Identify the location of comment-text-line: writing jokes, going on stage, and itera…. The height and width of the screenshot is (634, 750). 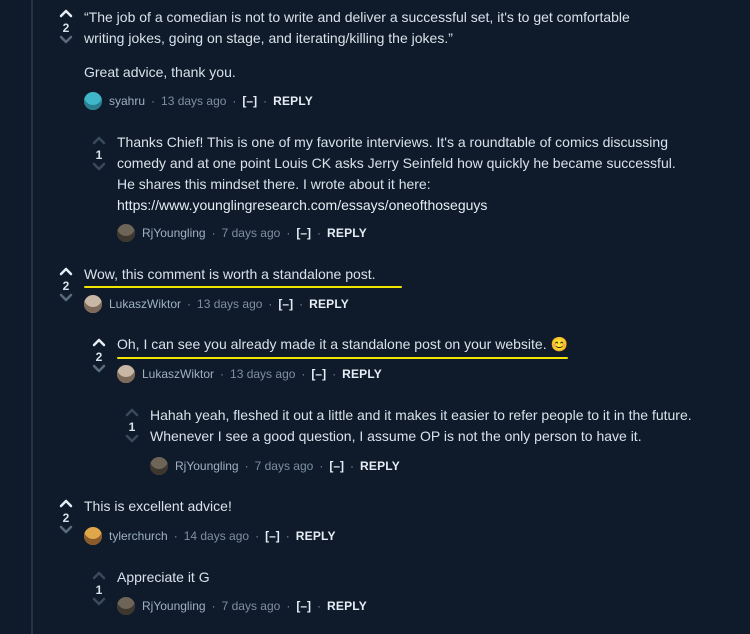
(268, 38).